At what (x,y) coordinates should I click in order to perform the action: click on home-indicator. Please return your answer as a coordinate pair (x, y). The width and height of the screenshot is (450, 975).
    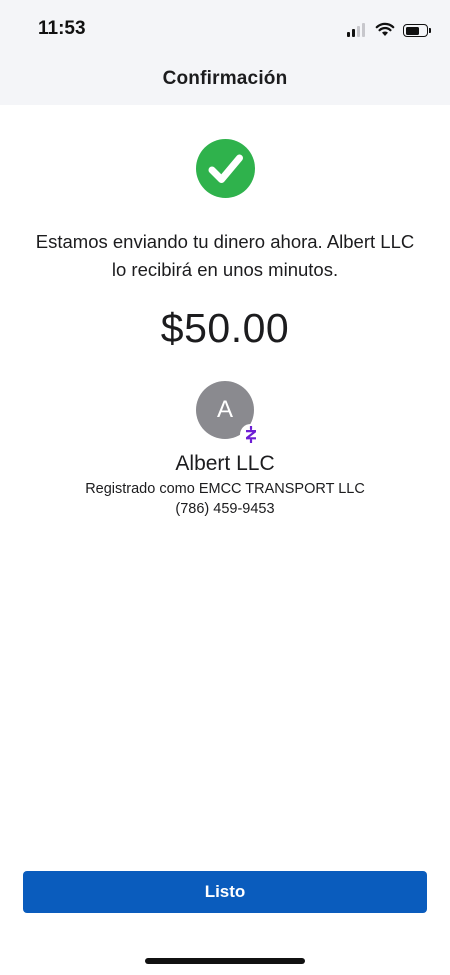
    Looking at the image, I should click on (225, 961).